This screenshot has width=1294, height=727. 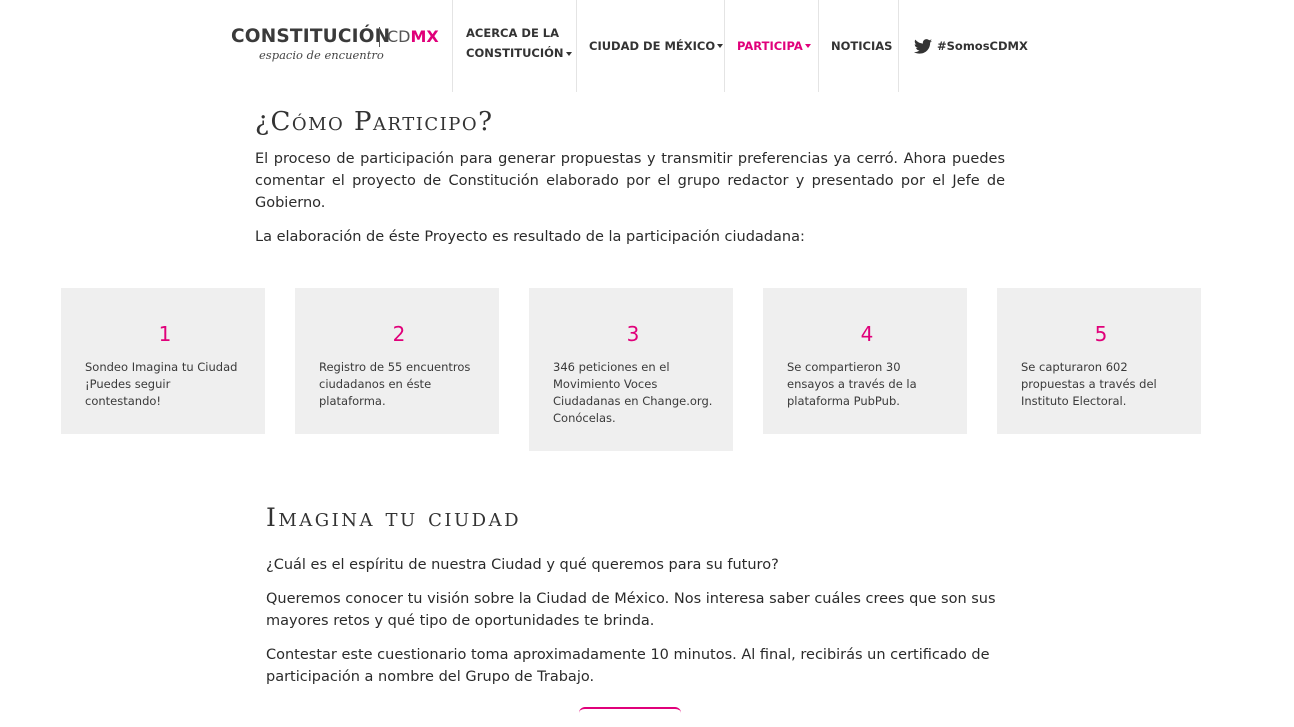 What do you see at coordinates (858, 46) in the screenshot?
I see `nav-noticias: NOTICIAS` at bounding box center [858, 46].